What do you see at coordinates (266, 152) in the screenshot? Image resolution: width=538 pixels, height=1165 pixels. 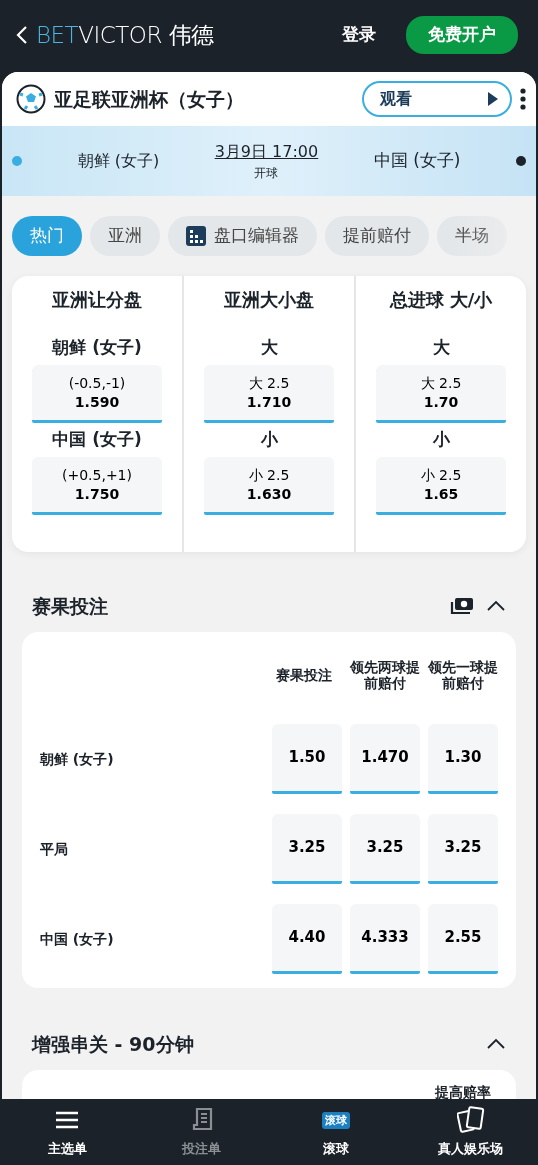 I see `kickoff-time: 3月9日 17:00` at bounding box center [266, 152].